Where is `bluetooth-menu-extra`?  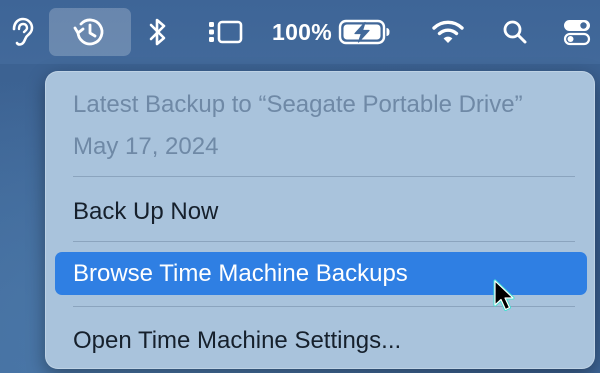 bluetooth-menu-extra is located at coordinates (158, 32).